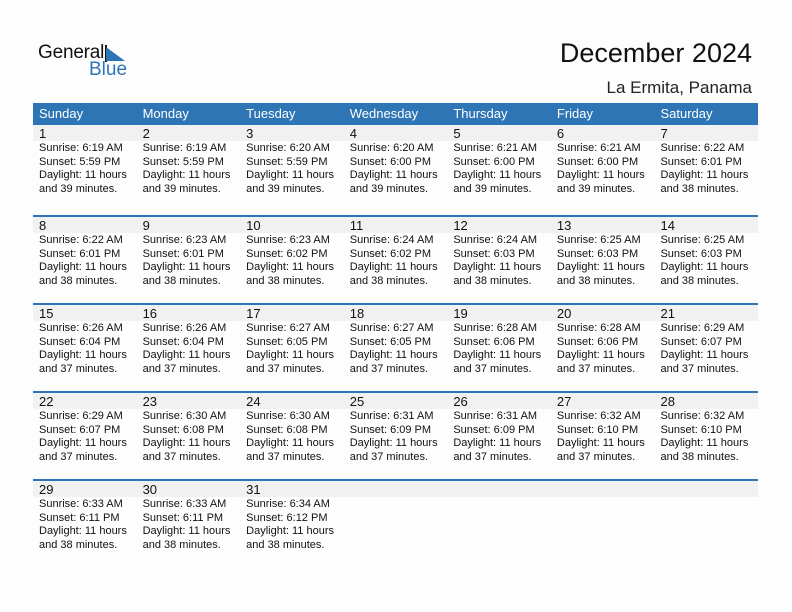 Image resolution: width=792 pixels, height=612 pixels. What do you see at coordinates (183, 161) in the screenshot?
I see `day-sunset-text: Sunset: 5:59 PM` at bounding box center [183, 161].